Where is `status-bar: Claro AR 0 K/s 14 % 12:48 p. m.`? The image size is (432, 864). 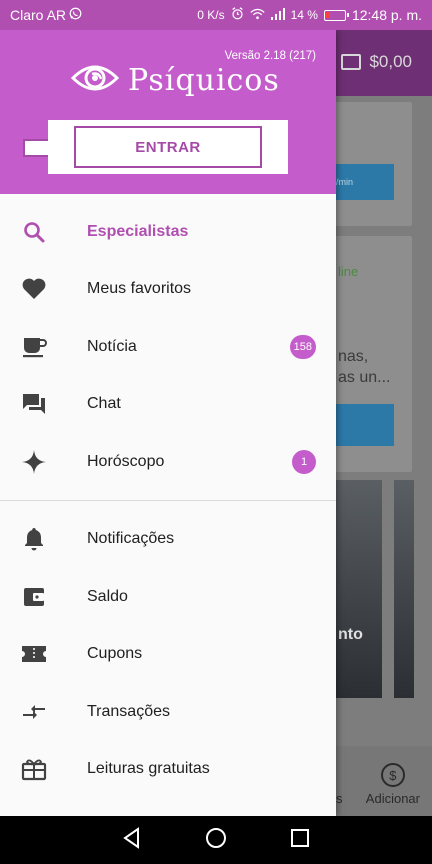 status-bar: Claro AR 0 K/s 14 % 12:48 p. m. is located at coordinates (216, 15).